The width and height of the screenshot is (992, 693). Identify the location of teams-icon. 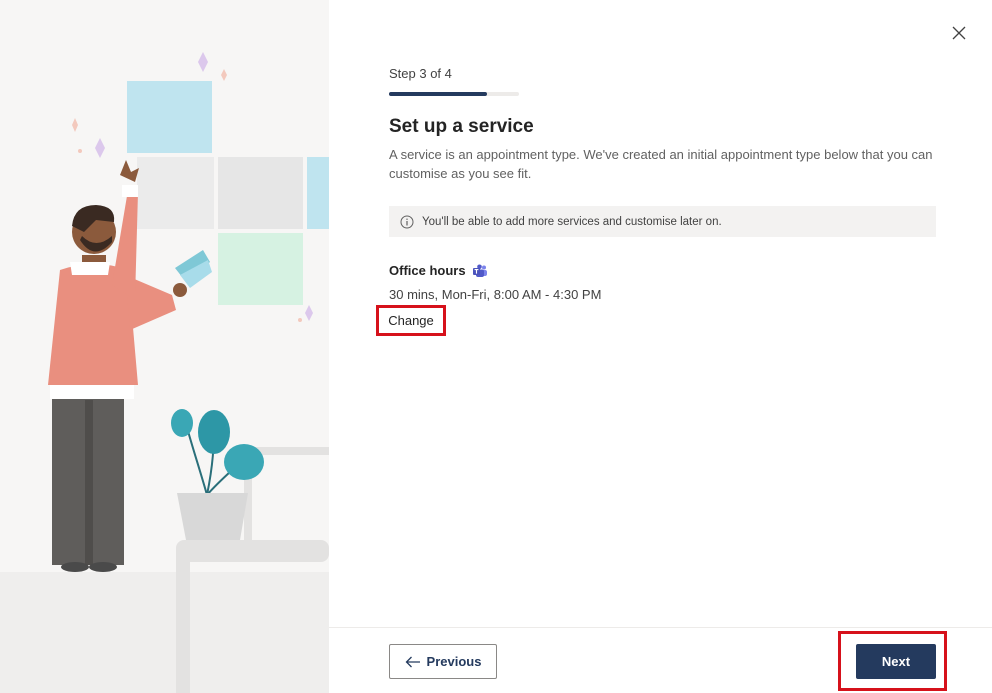
(480, 271).